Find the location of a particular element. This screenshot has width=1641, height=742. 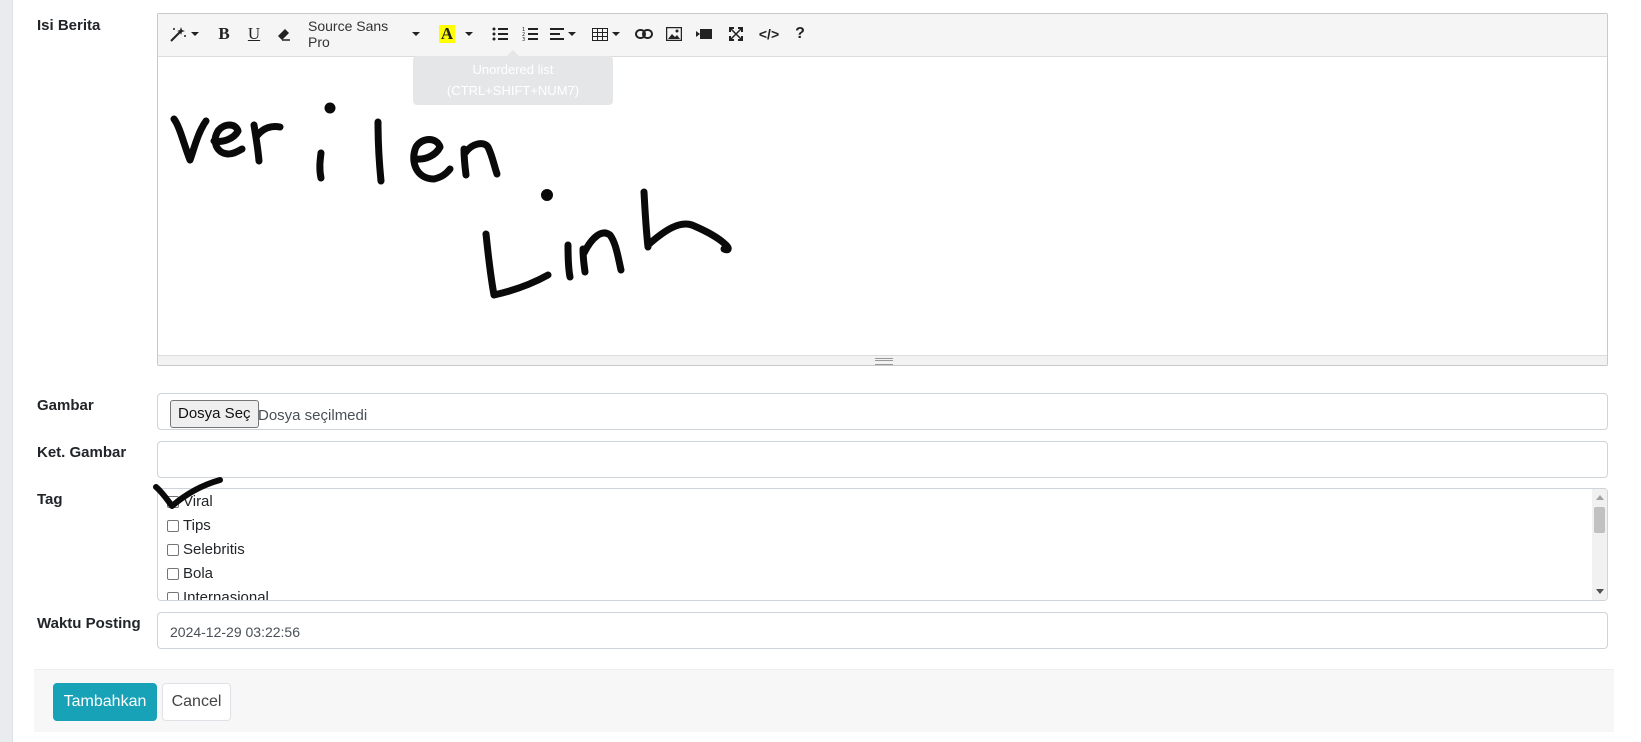

submit-button: Tambahkan is located at coordinates (105, 702).